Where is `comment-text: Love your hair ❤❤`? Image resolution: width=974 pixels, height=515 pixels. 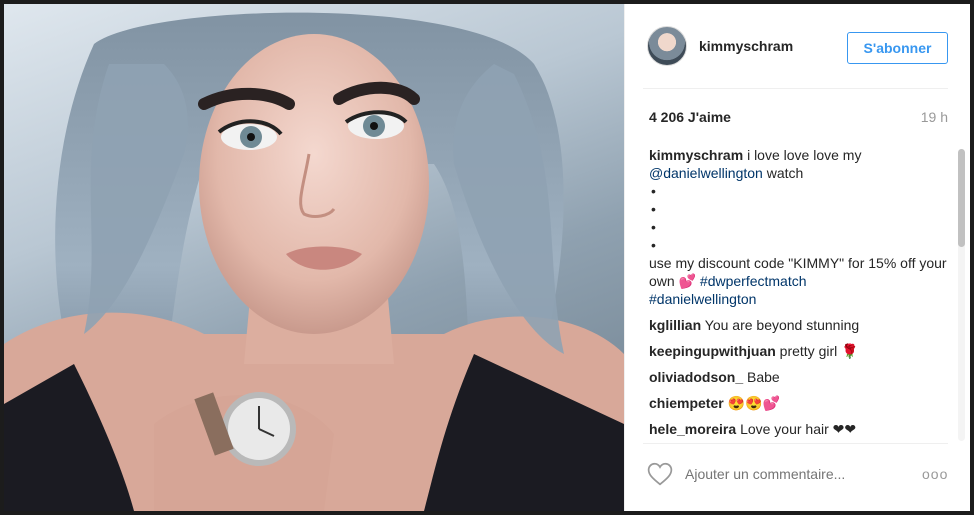 comment-text: Love your hair ❤❤ is located at coordinates (798, 429).